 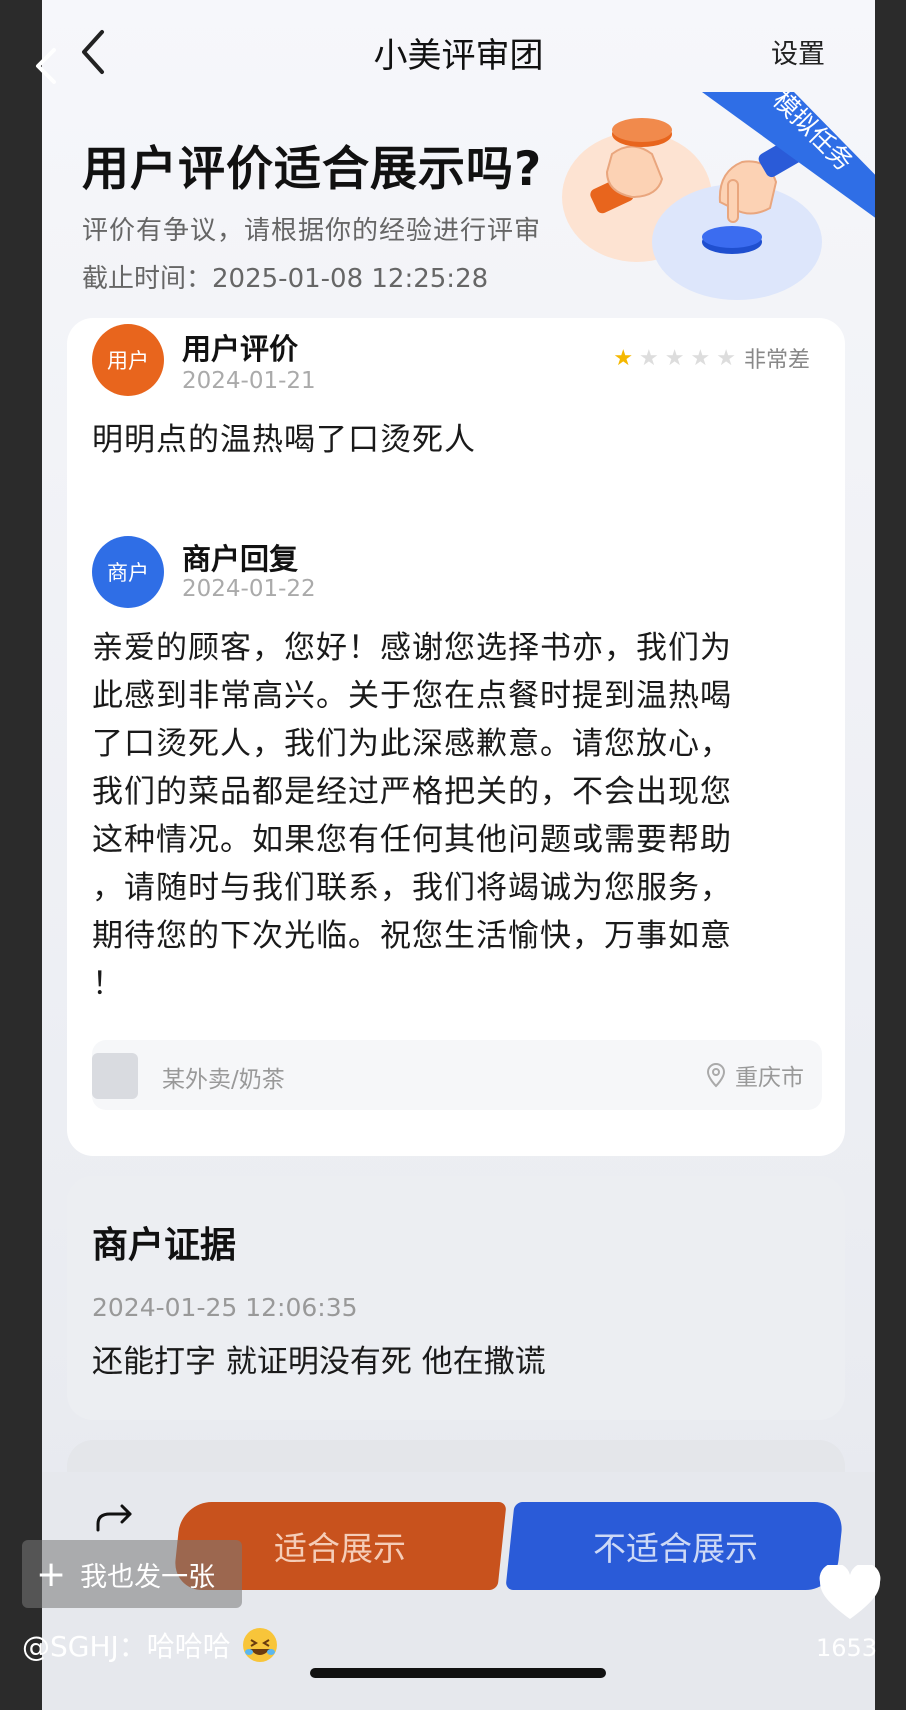 What do you see at coordinates (718, 196) in the screenshot?
I see `voting-hands-illustration: 模拟任务` at bounding box center [718, 196].